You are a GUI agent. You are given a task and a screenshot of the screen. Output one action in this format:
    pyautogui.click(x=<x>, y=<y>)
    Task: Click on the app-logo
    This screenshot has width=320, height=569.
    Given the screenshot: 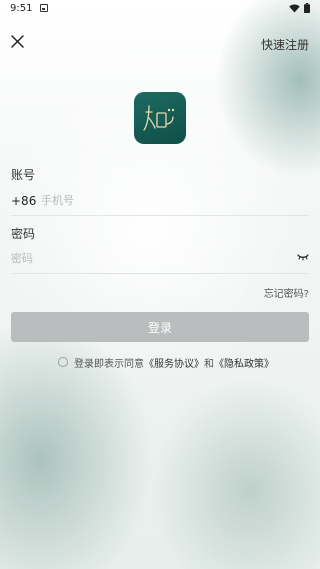 What is the action you would take?
    pyautogui.click(x=160, y=118)
    